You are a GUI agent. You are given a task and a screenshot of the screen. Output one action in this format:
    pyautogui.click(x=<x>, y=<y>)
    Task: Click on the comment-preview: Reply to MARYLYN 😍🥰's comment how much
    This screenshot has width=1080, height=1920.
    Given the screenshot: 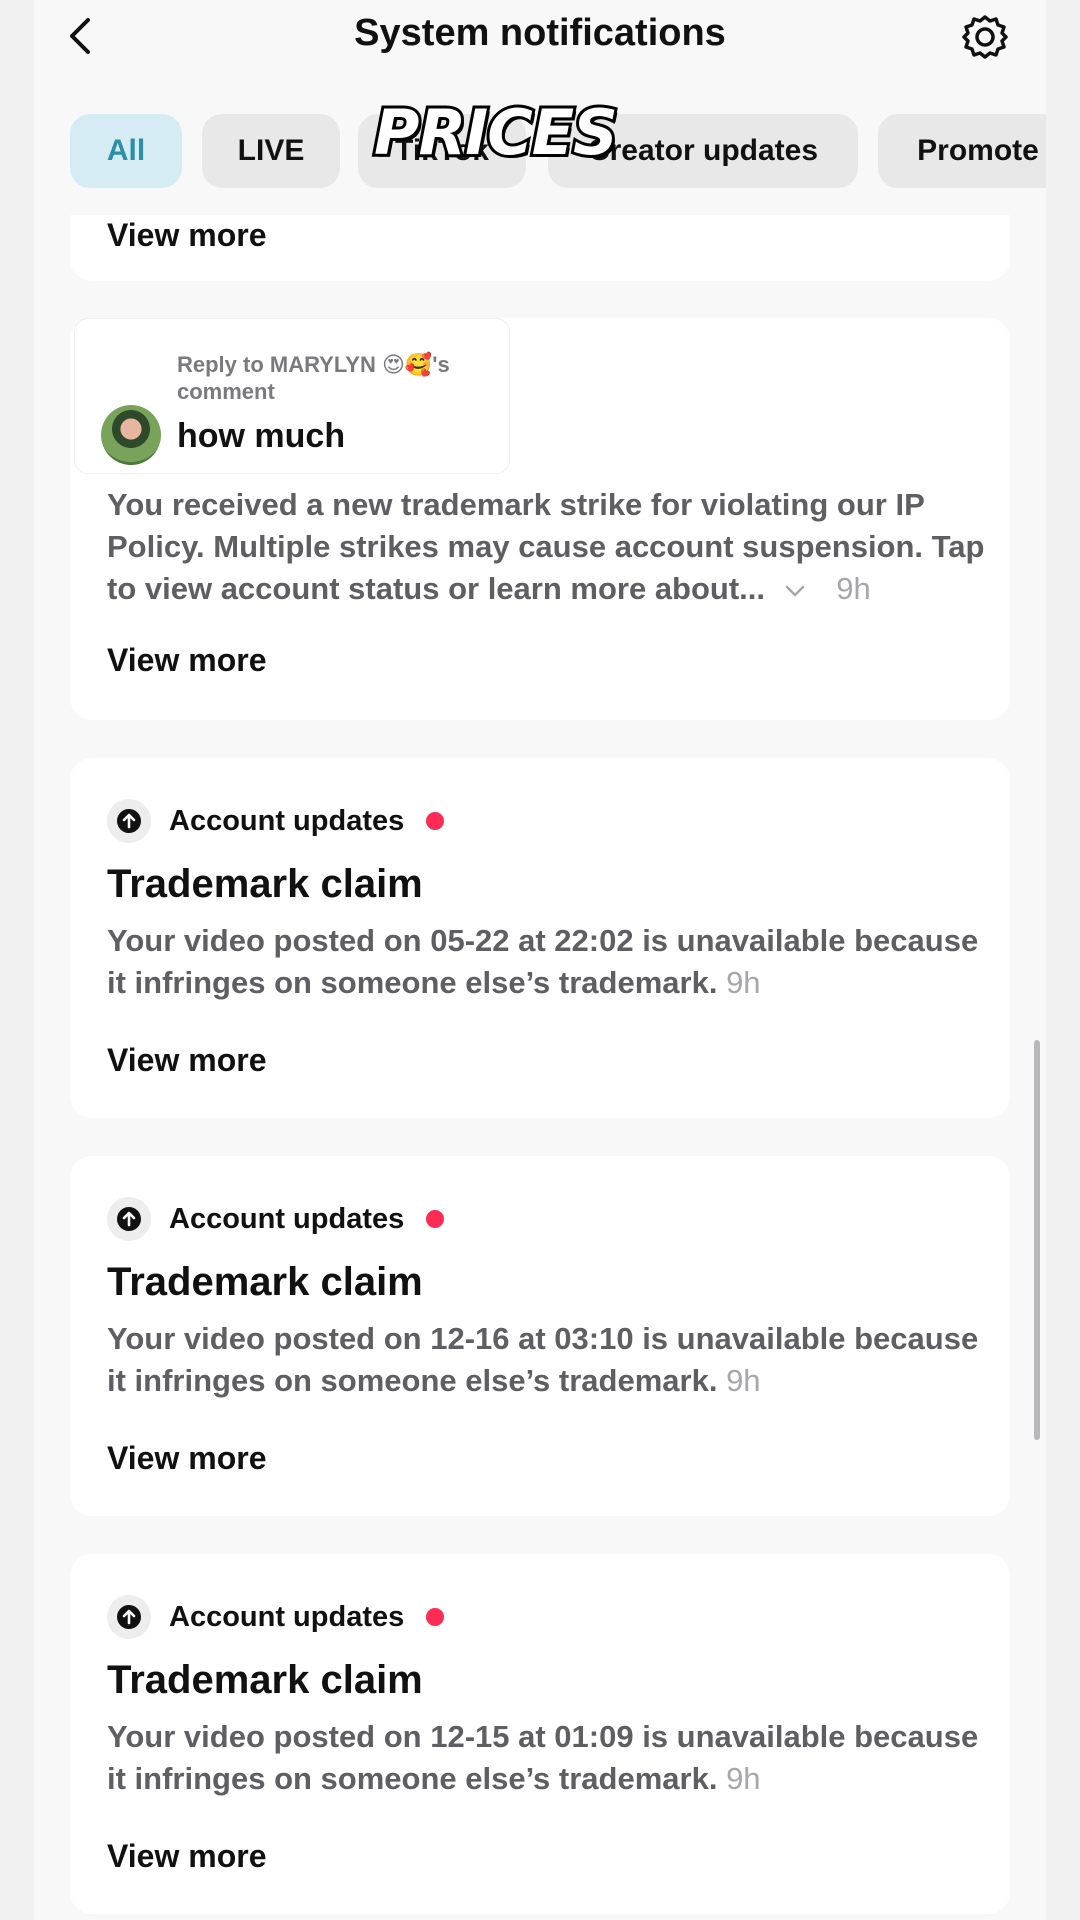 What is the action you would take?
    pyautogui.click(x=292, y=396)
    